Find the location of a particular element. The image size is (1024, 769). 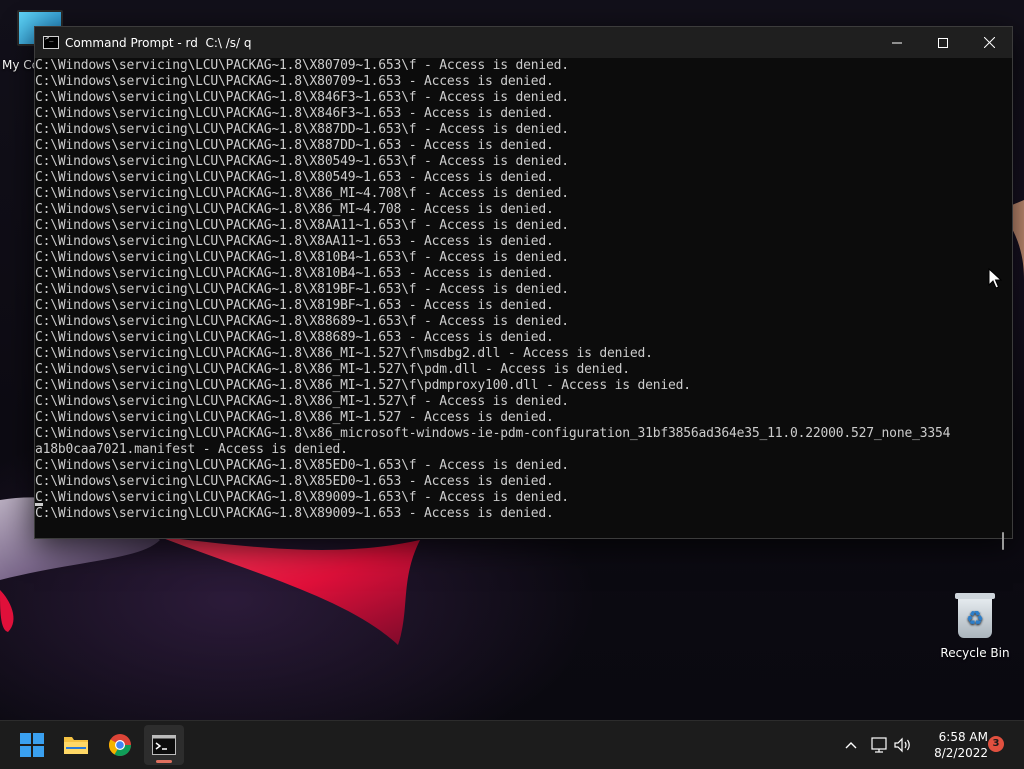

start-button is located at coordinates (32, 745).